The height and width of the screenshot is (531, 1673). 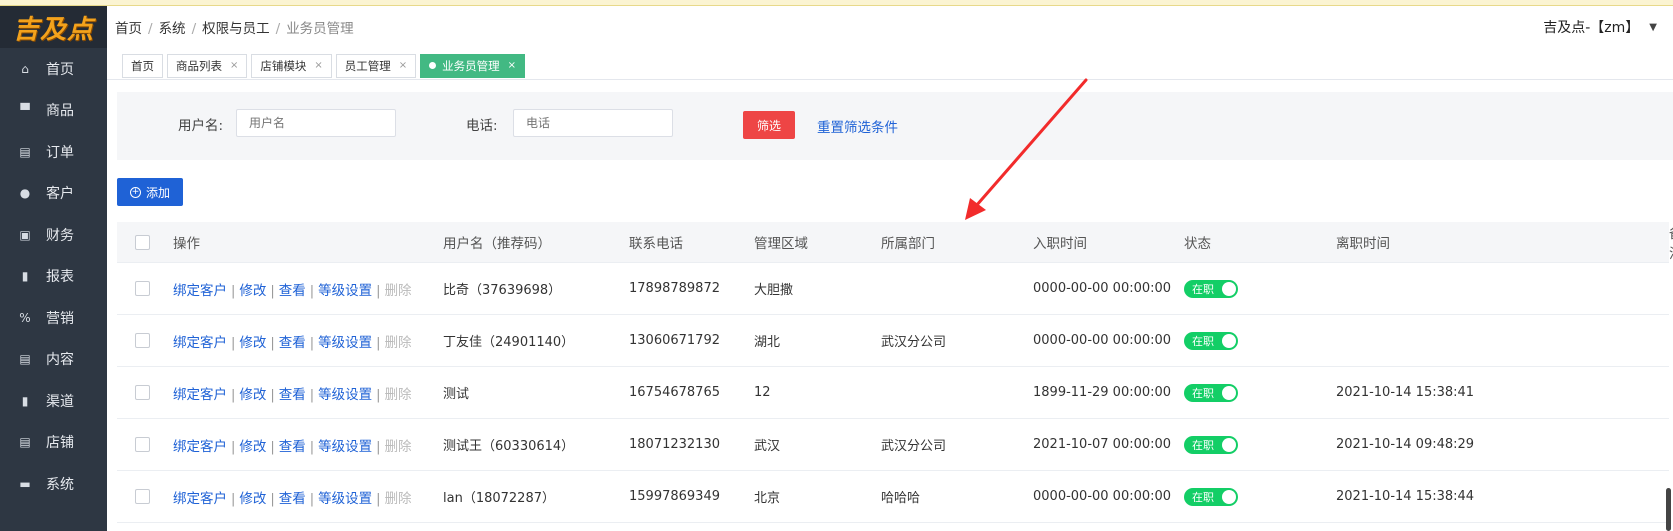 What do you see at coordinates (60, 318) in the screenshot?
I see `sidebar-item-label: 营销` at bounding box center [60, 318].